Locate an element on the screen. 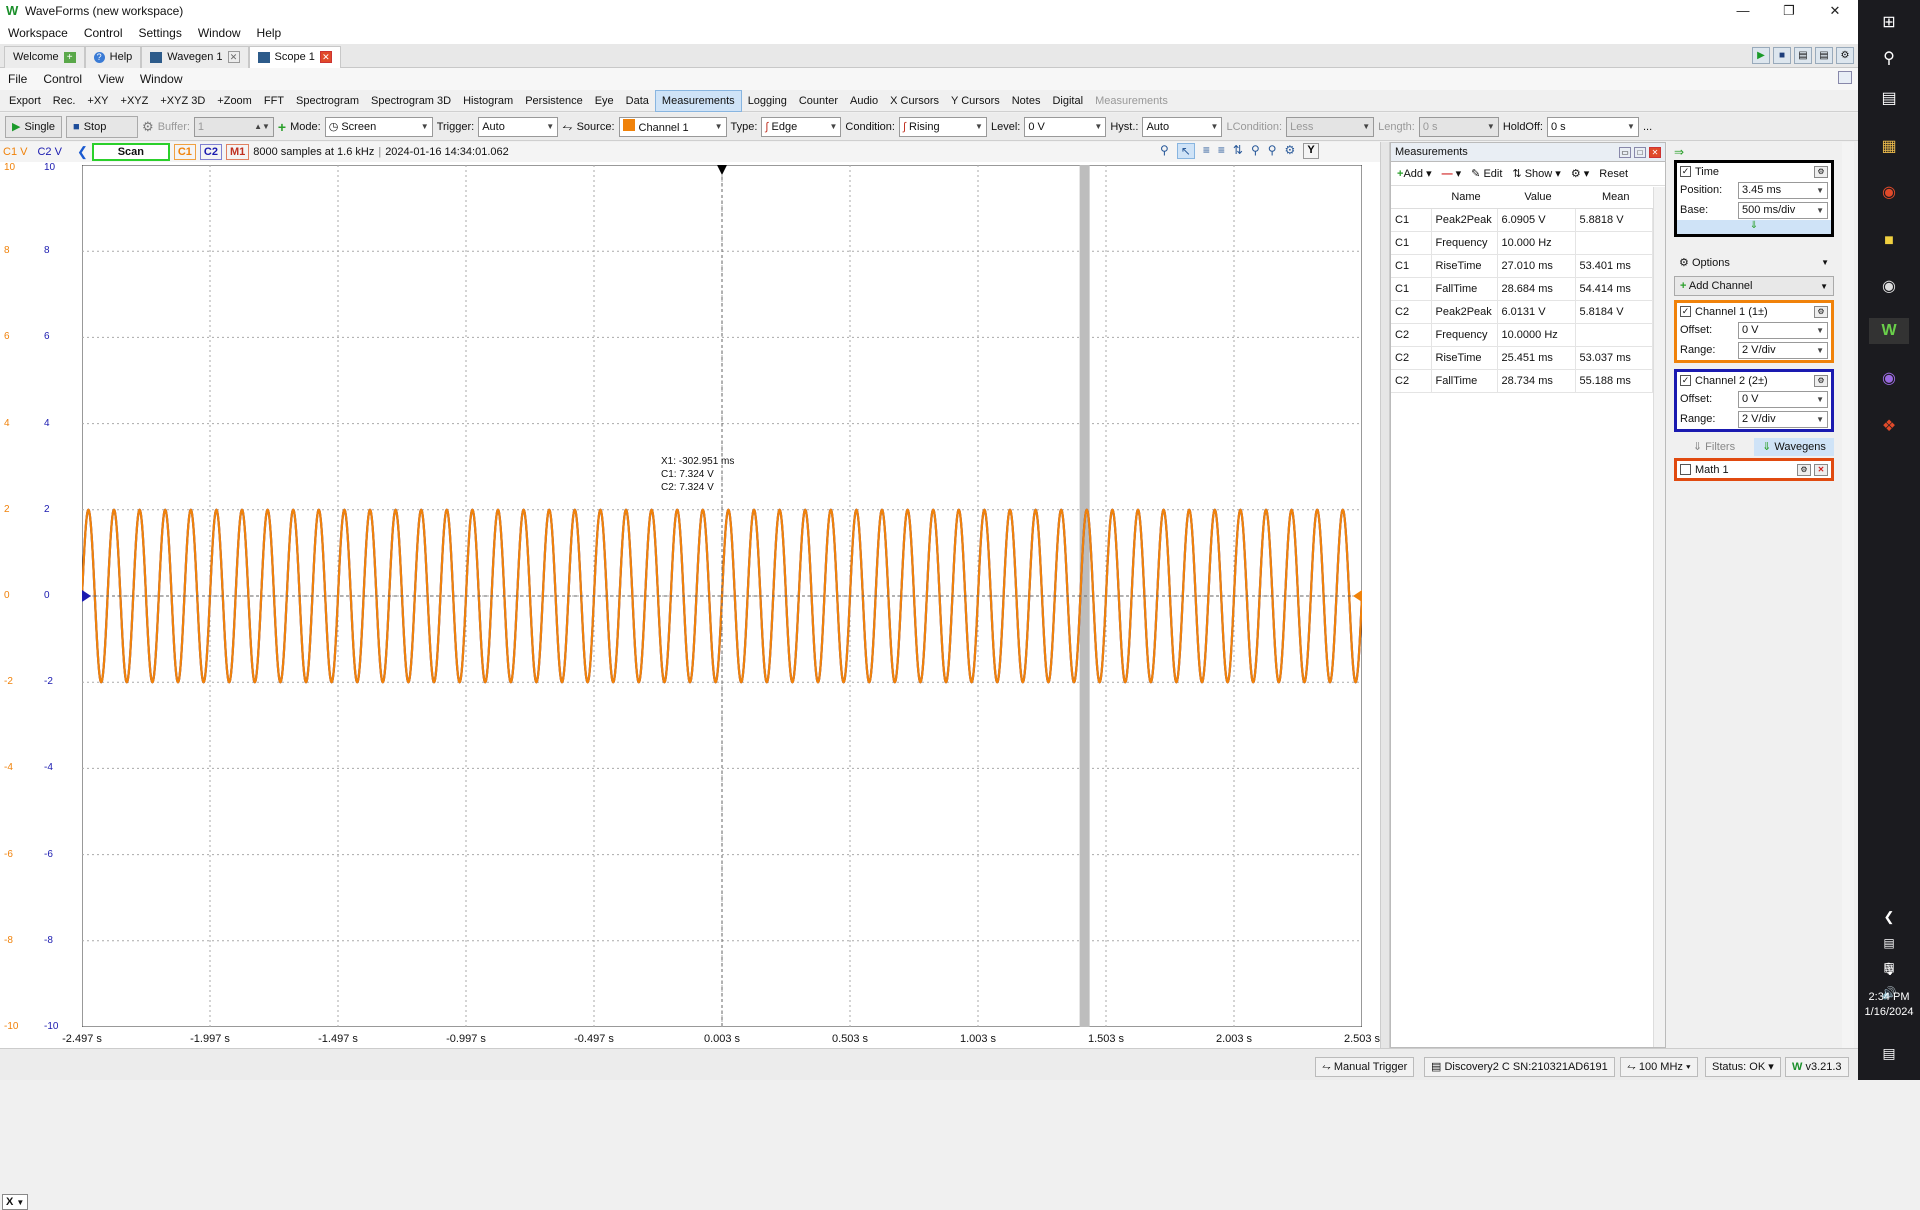 Image resolution: width=1920 pixels, height=1210 pixels. math1-settings-icon: ⚙ is located at coordinates (1804, 469).